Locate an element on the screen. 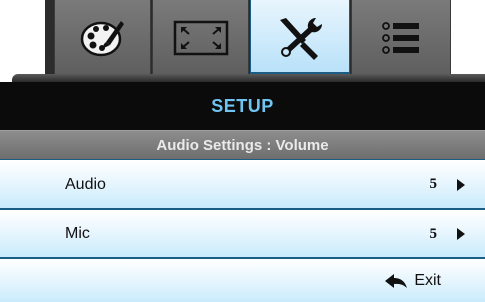 This screenshot has height=302, width=485. row-value-audio: 5 is located at coordinates (433, 184).